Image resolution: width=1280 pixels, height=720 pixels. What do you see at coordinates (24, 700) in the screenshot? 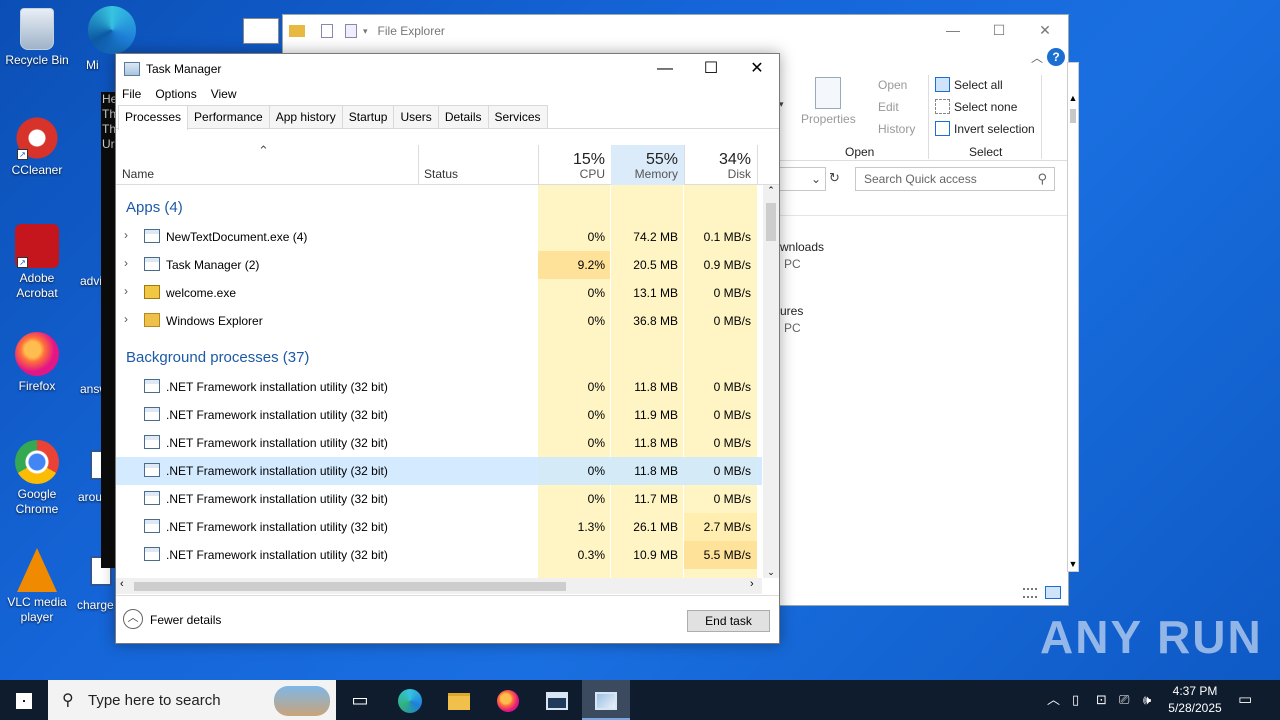
I see `windows-start-button` at bounding box center [24, 700].